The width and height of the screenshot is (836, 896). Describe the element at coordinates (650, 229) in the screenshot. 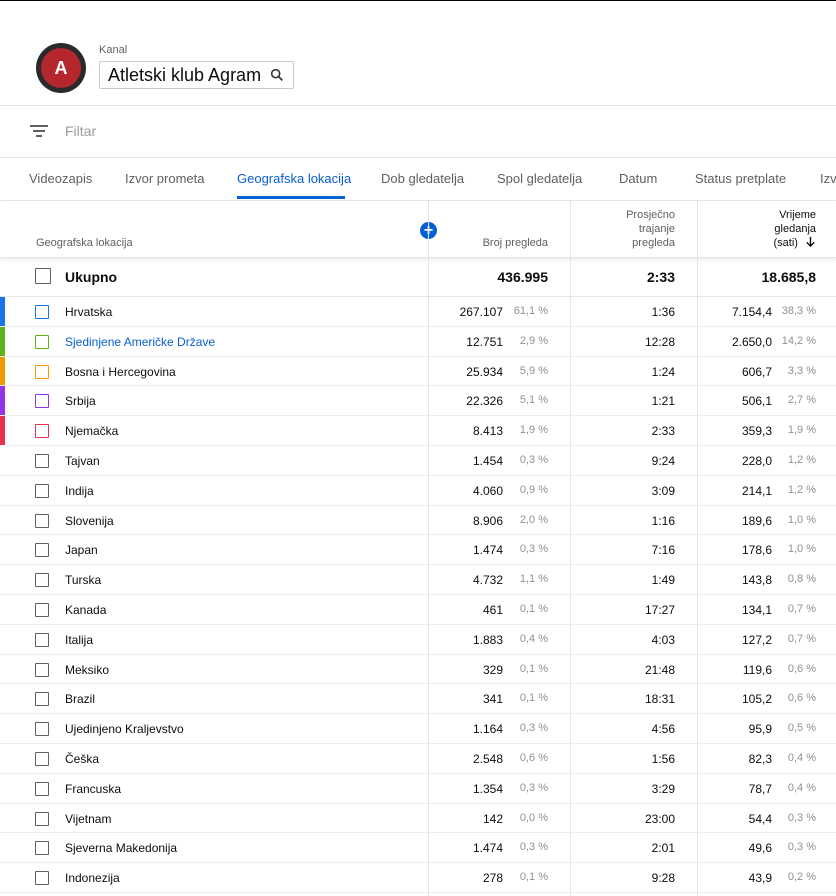

I see `column-header-avg-duration: Prosječno trajanje pregleda` at that location.